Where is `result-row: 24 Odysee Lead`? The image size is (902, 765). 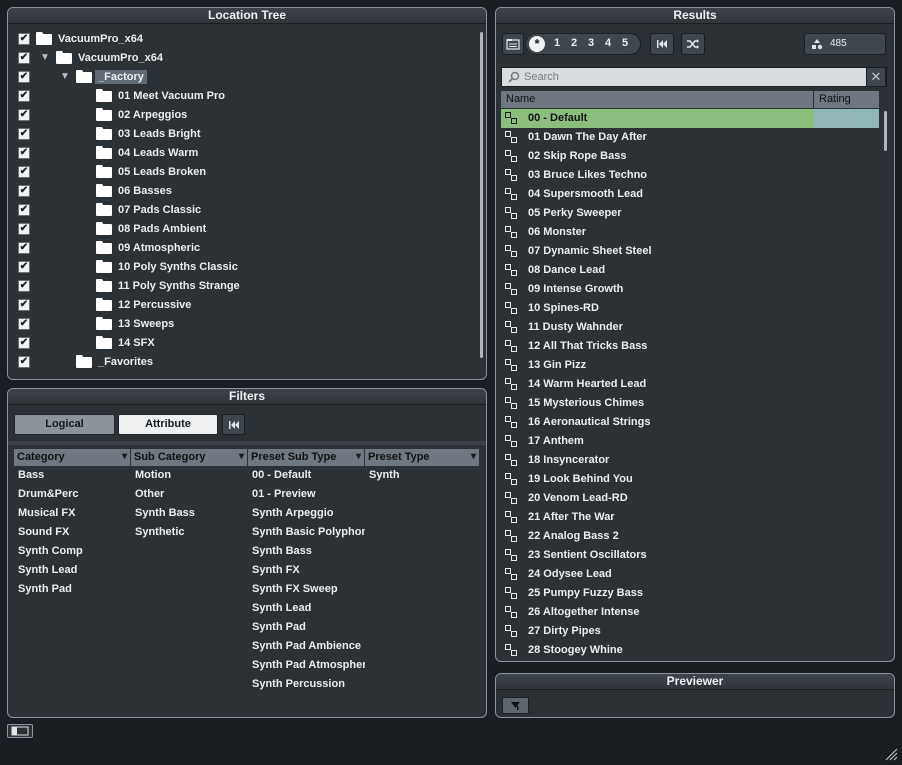
result-row: 24 Odysee Lead is located at coordinates (690, 574).